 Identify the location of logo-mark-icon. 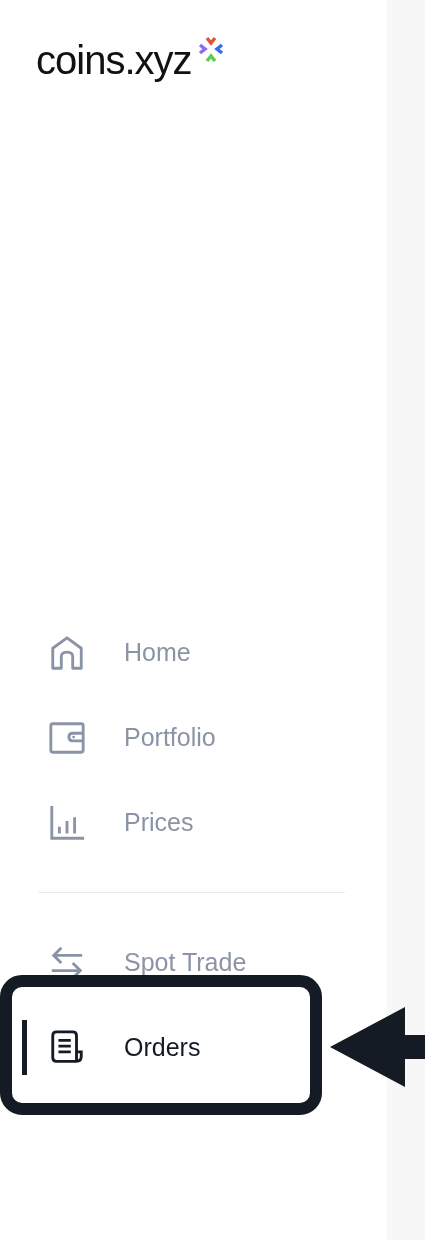
(210, 50).